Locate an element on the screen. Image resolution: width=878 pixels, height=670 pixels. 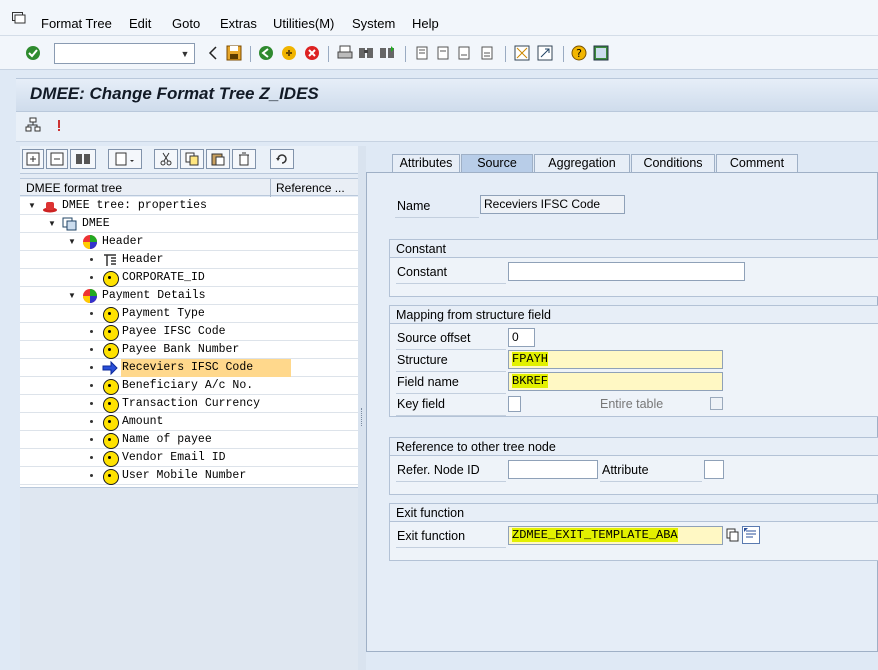
tree-node-payee-ifsc-code: Payee IFSC Code is located at coordinates (189, 332).